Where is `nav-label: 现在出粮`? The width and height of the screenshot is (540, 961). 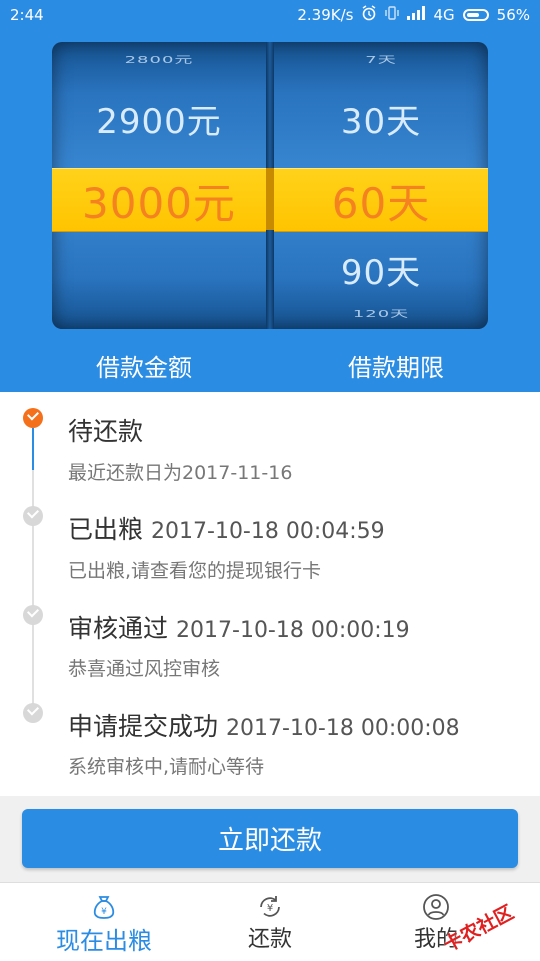
nav-label: 现在出粮 is located at coordinates (104, 941).